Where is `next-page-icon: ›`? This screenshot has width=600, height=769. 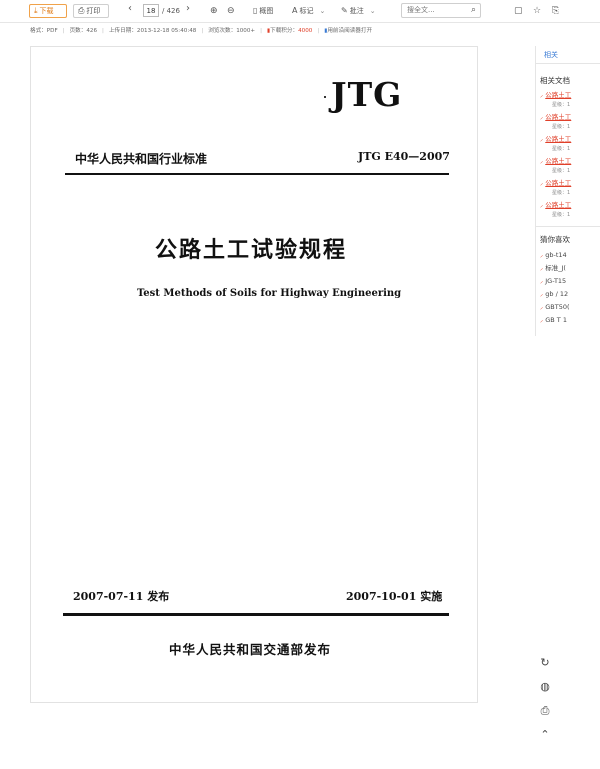
next-page-icon: › is located at coordinates (188, 9).